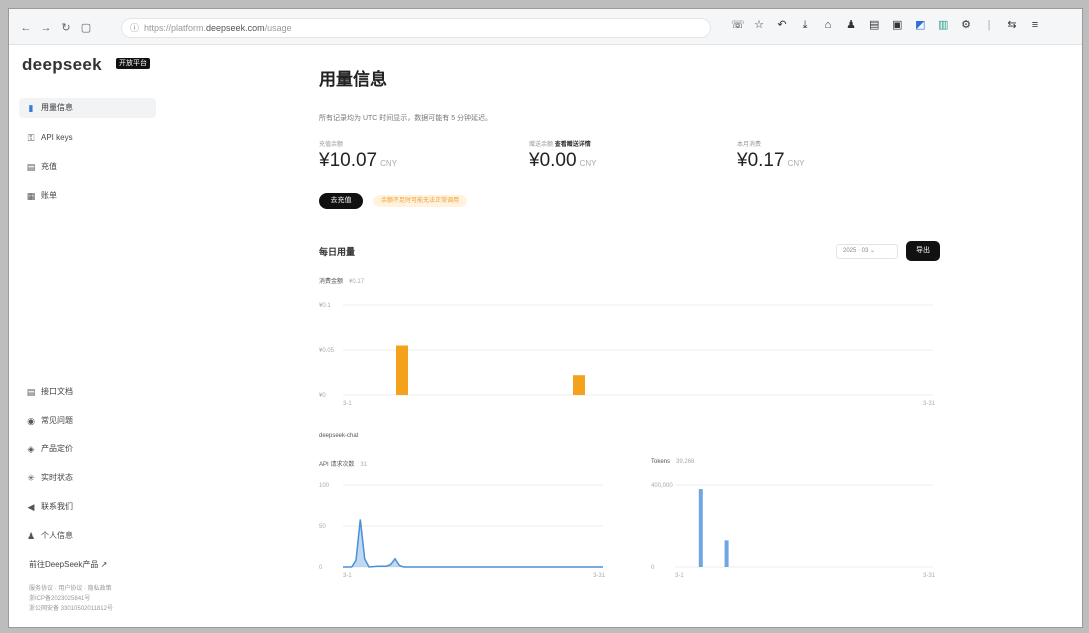 This screenshot has width=1089, height=633. I want to click on stat-value: ¥0.17 CNY, so click(770, 161).